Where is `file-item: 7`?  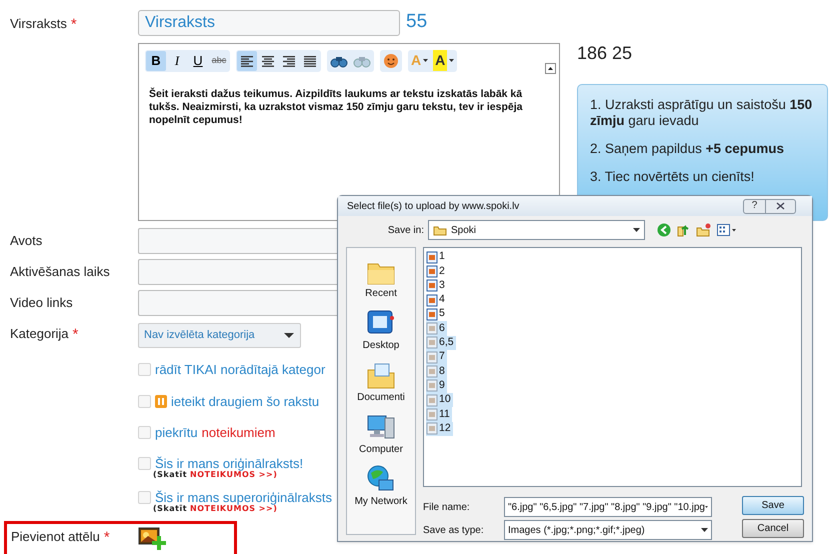
file-item: 7 is located at coordinates (436, 357).